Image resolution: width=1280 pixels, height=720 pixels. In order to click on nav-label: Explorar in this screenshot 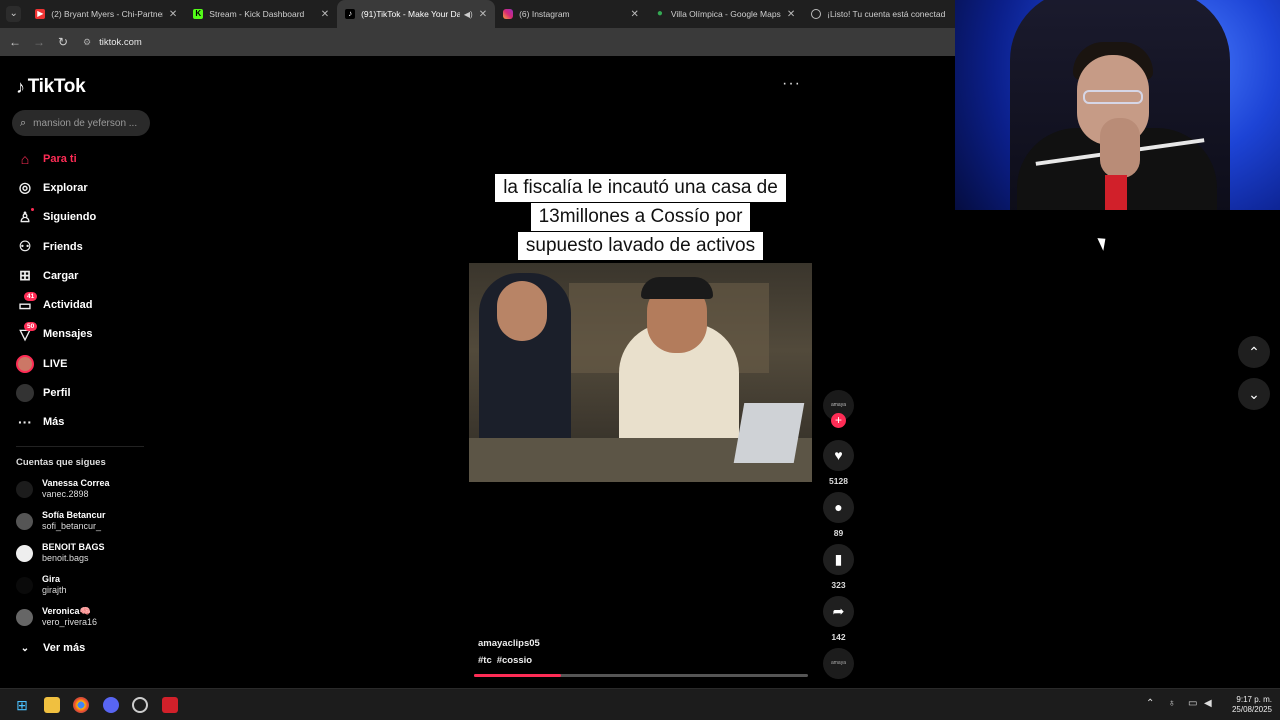, I will do `click(65, 187)`.